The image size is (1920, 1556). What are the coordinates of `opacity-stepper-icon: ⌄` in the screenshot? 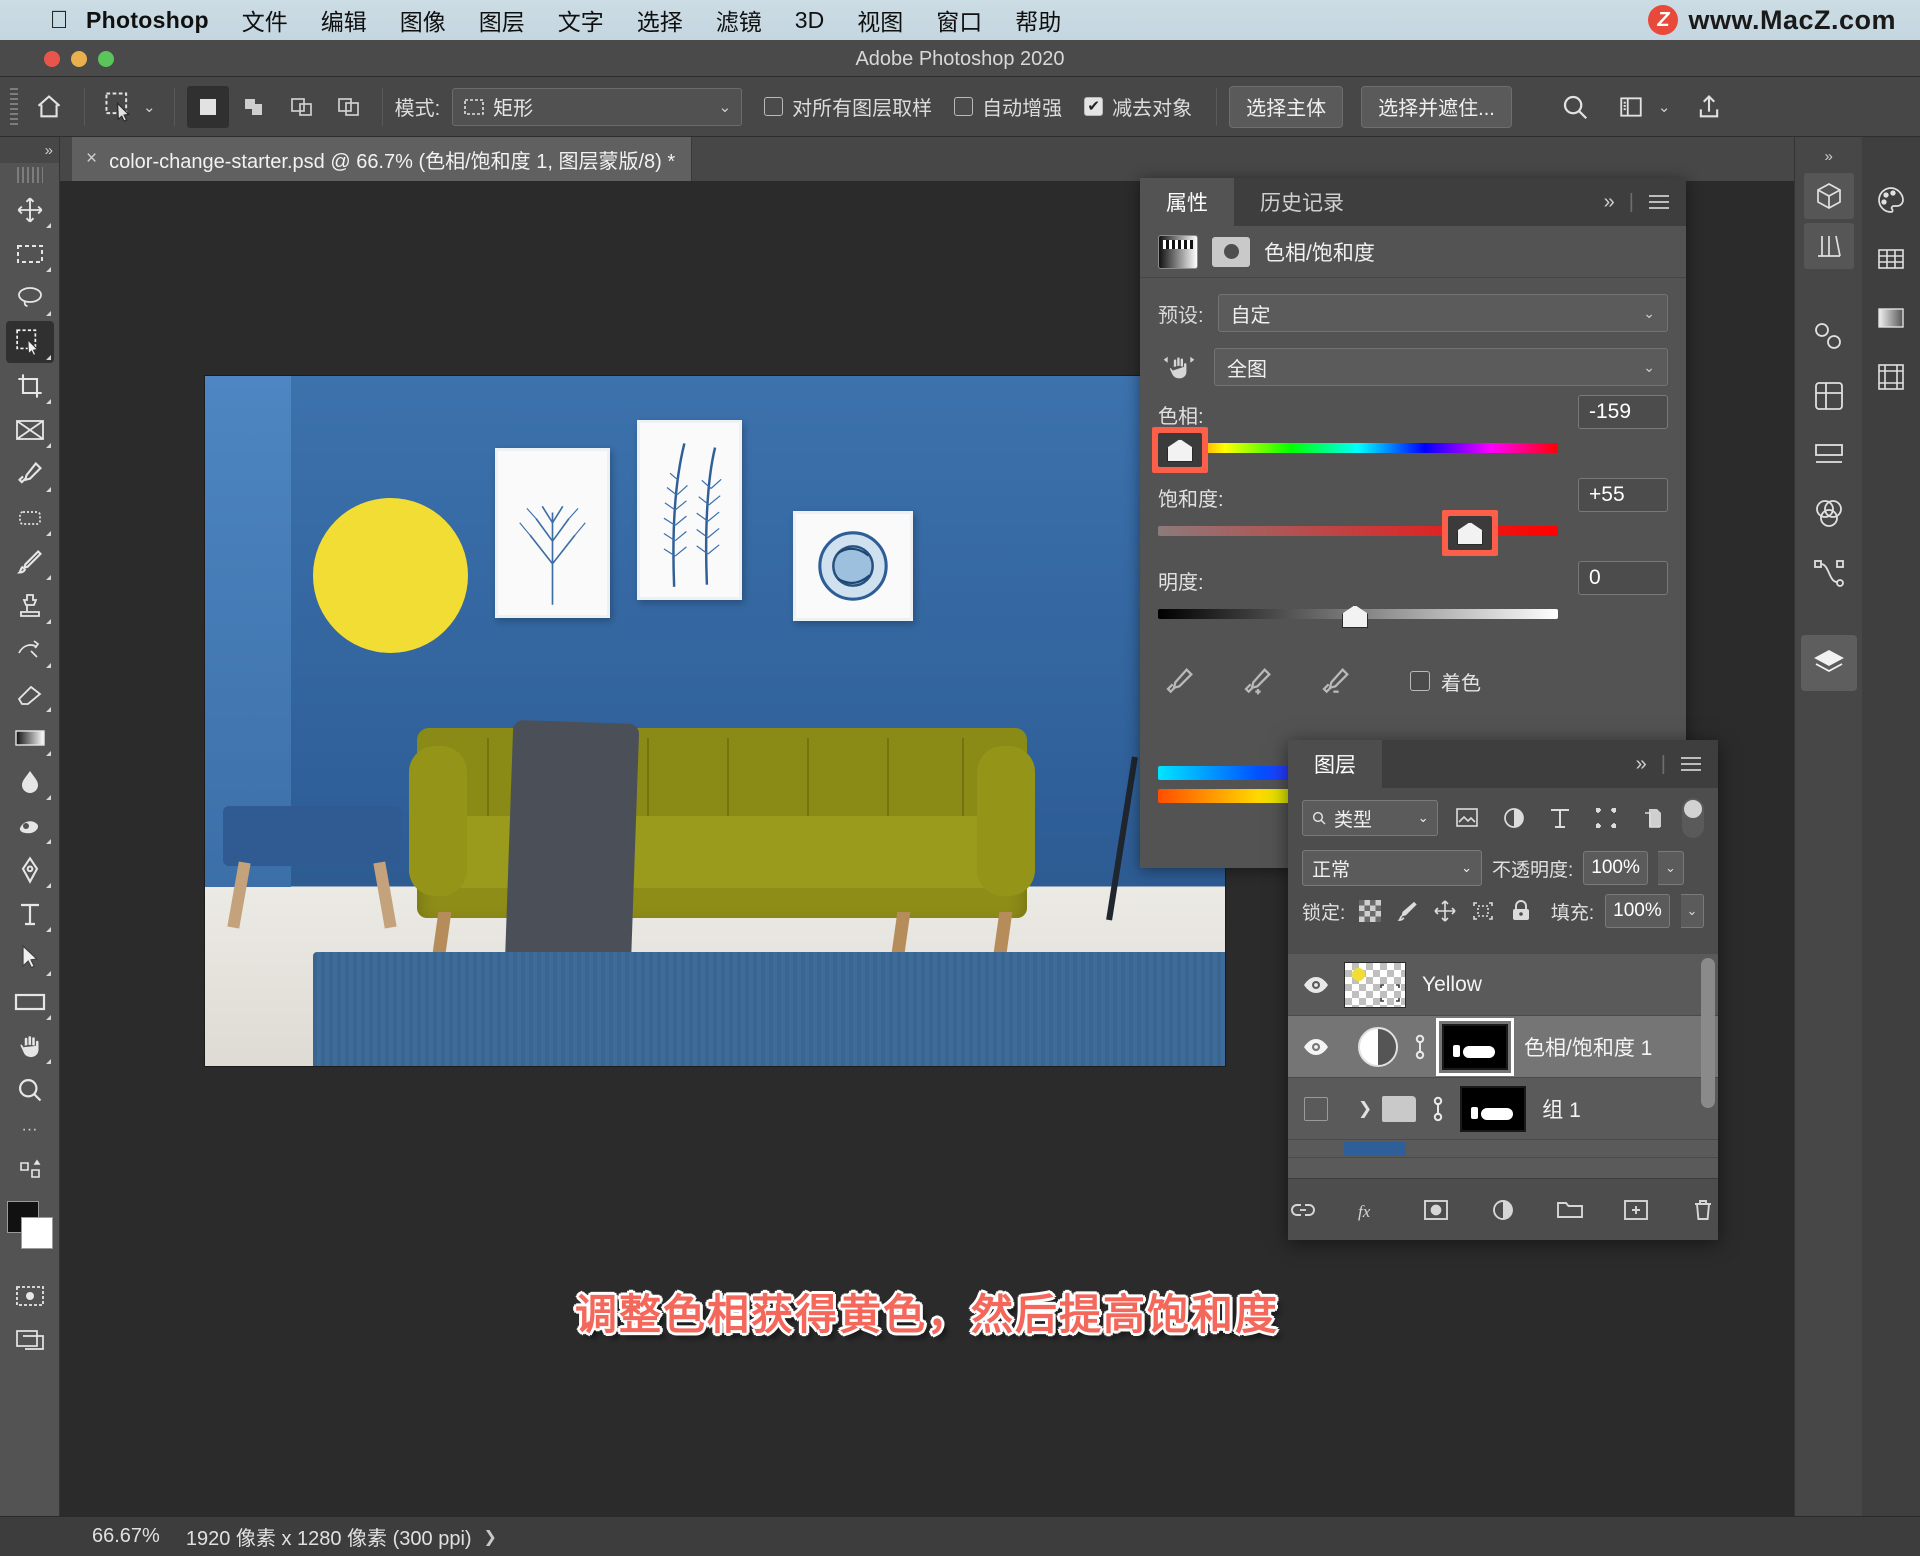 It's located at (1670, 868).